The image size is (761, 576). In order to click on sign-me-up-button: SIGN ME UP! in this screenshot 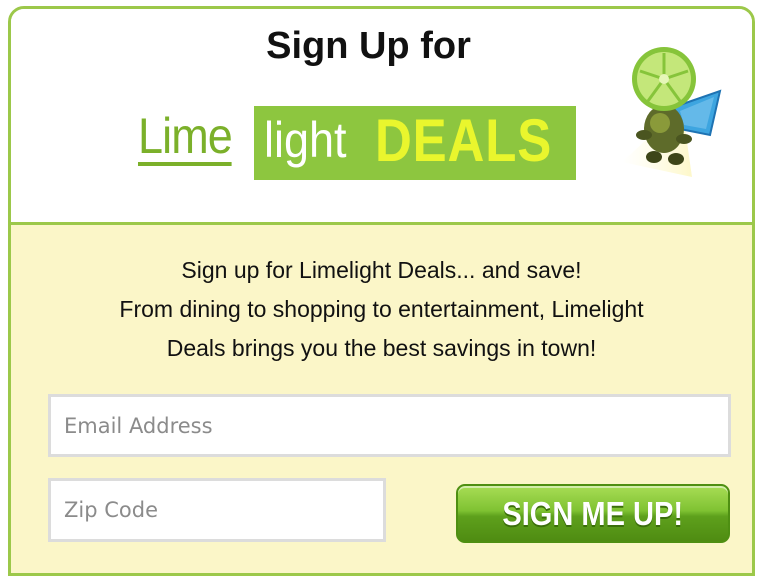, I will do `click(593, 513)`.